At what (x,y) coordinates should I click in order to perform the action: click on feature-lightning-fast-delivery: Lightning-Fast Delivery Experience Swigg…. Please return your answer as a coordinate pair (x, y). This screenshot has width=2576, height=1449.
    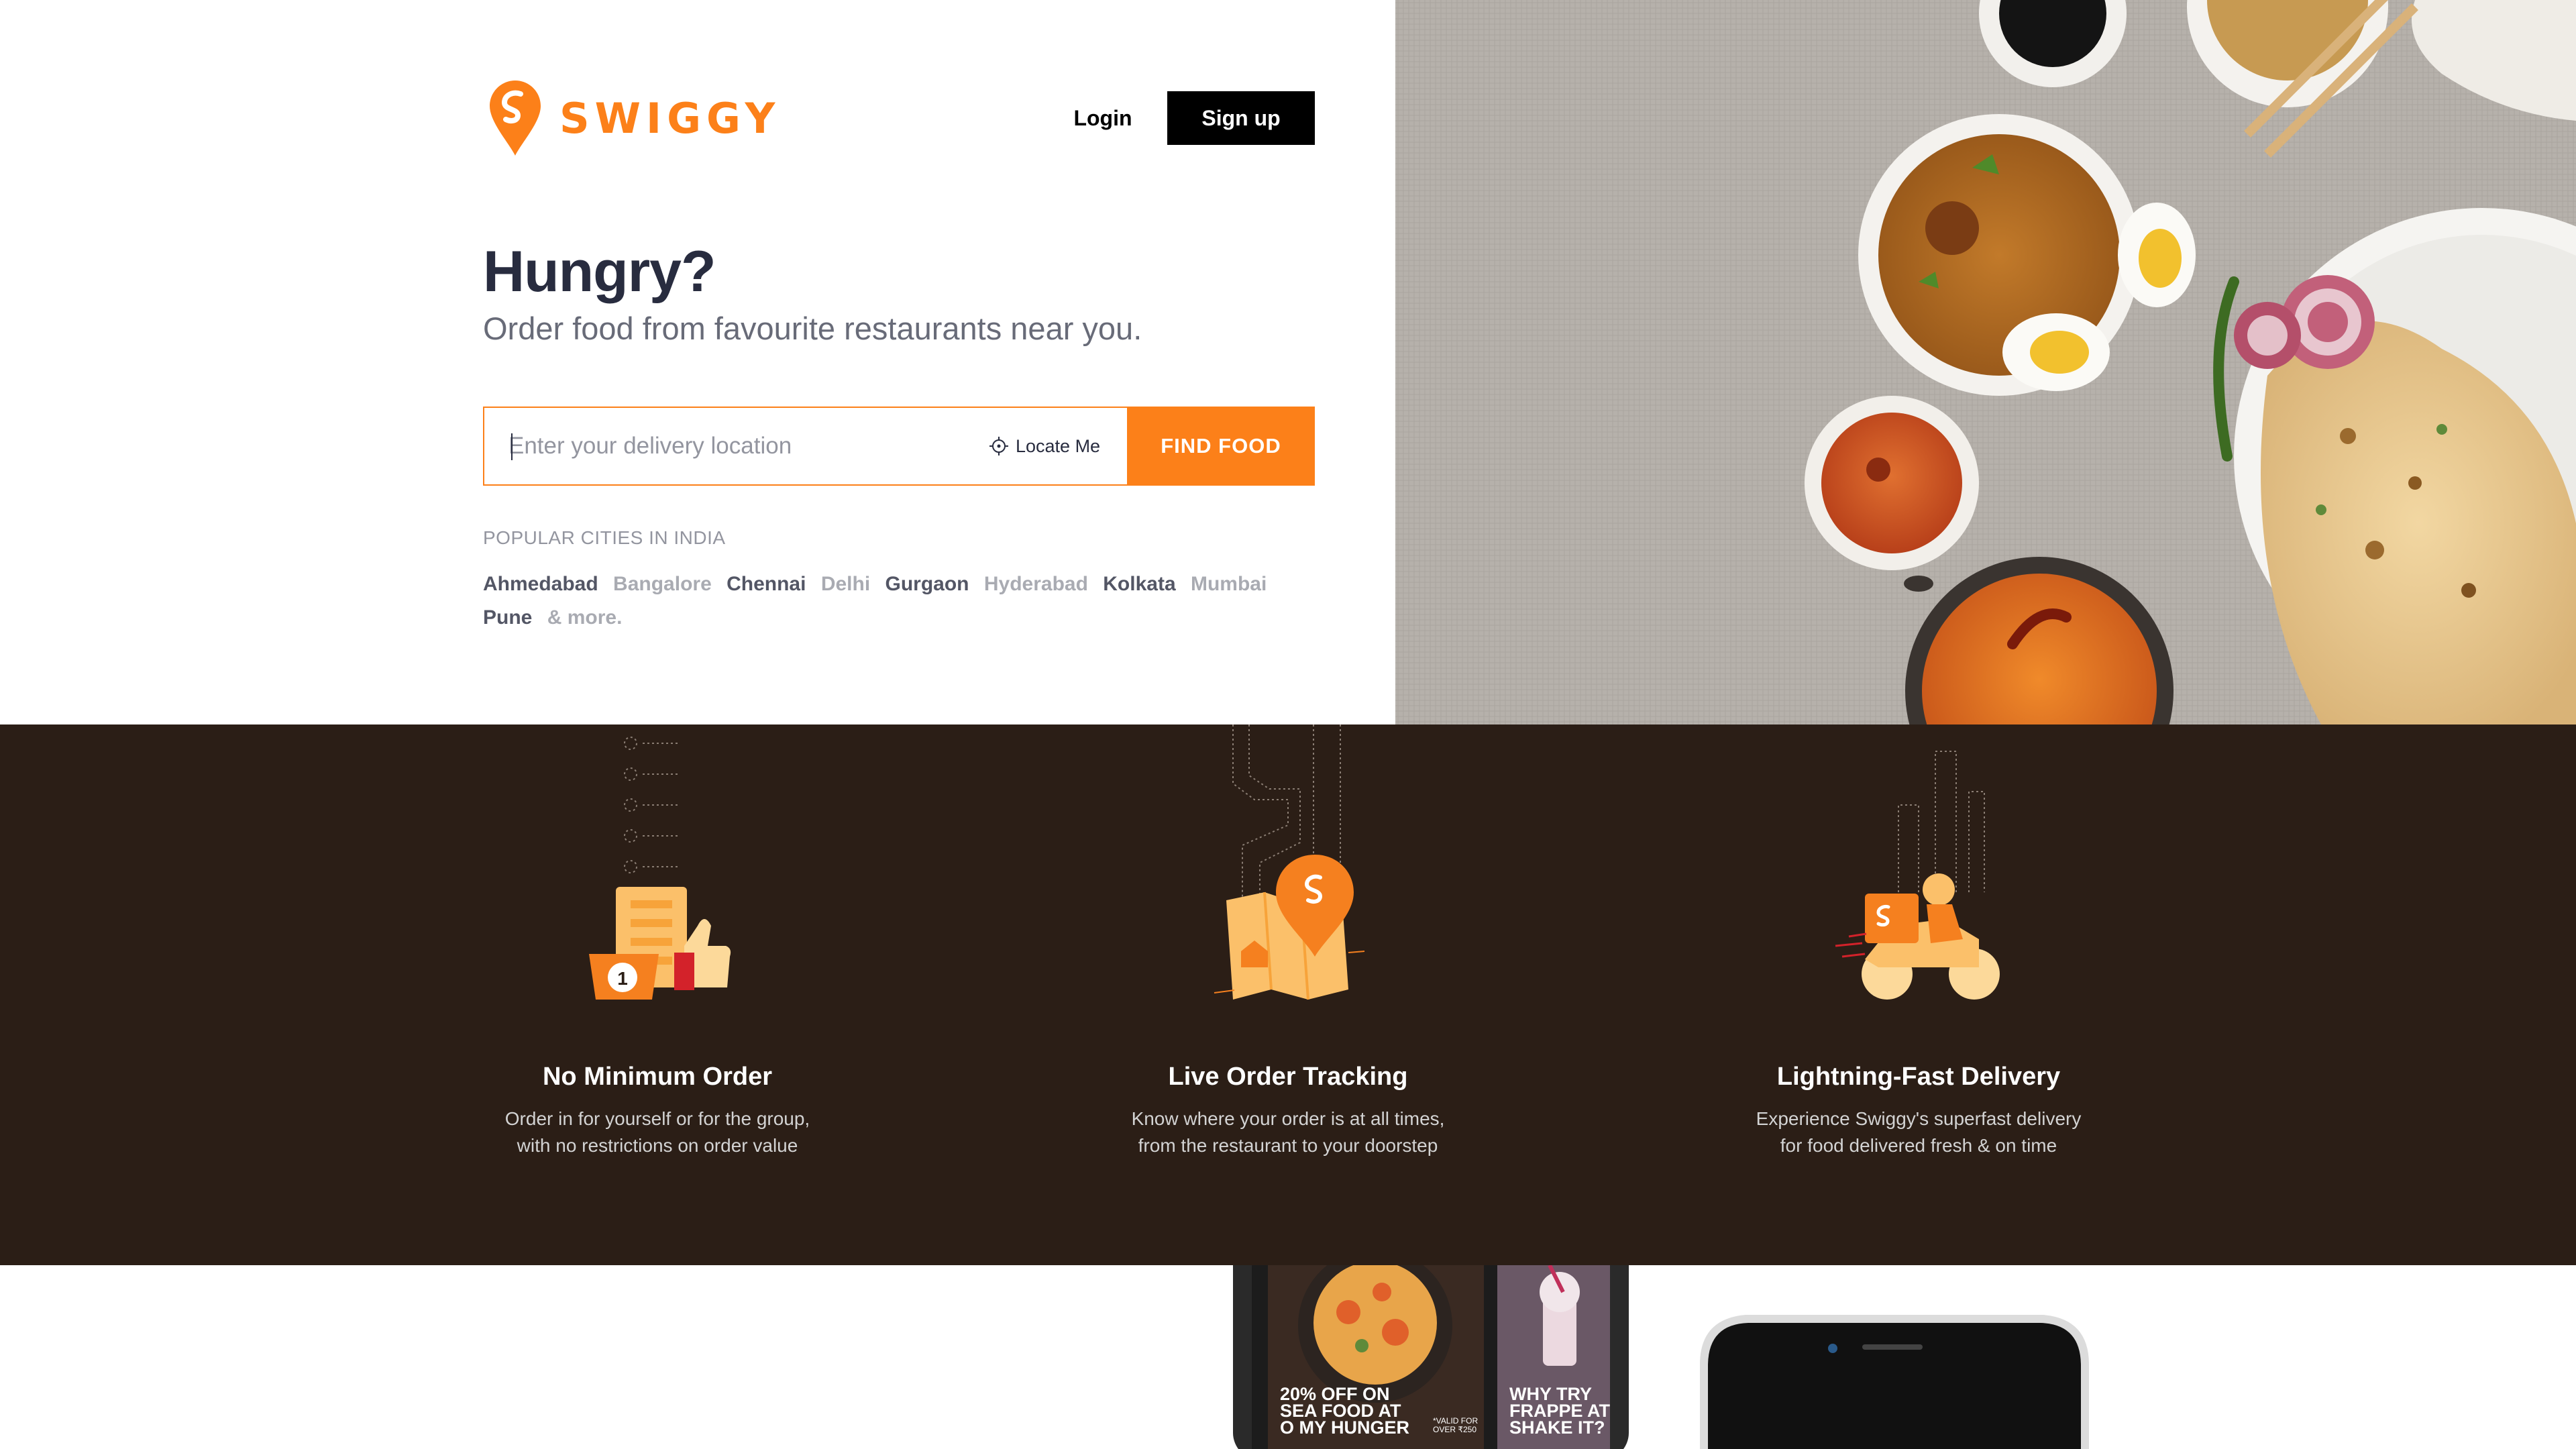
    Looking at the image, I should click on (1919, 940).